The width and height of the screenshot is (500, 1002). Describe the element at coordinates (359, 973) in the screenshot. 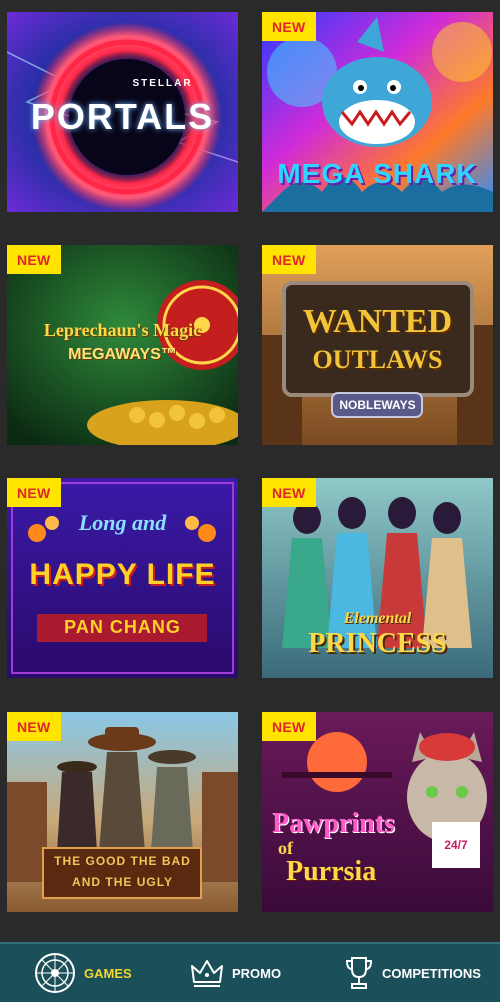

I see `trophy-icon` at that location.